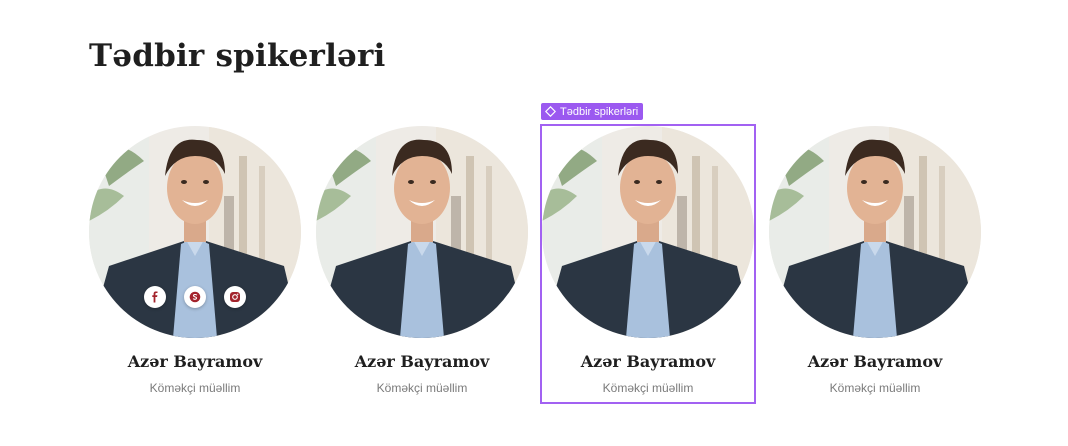 Image resolution: width=1068 pixels, height=446 pixels. I want to click on facebook-icon, so click(155, 297).